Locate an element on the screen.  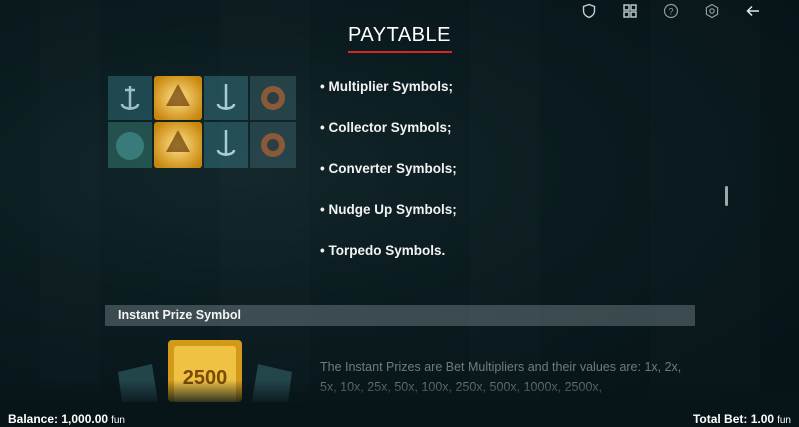
balance-unit: fun is located at coordinates (118, 420).